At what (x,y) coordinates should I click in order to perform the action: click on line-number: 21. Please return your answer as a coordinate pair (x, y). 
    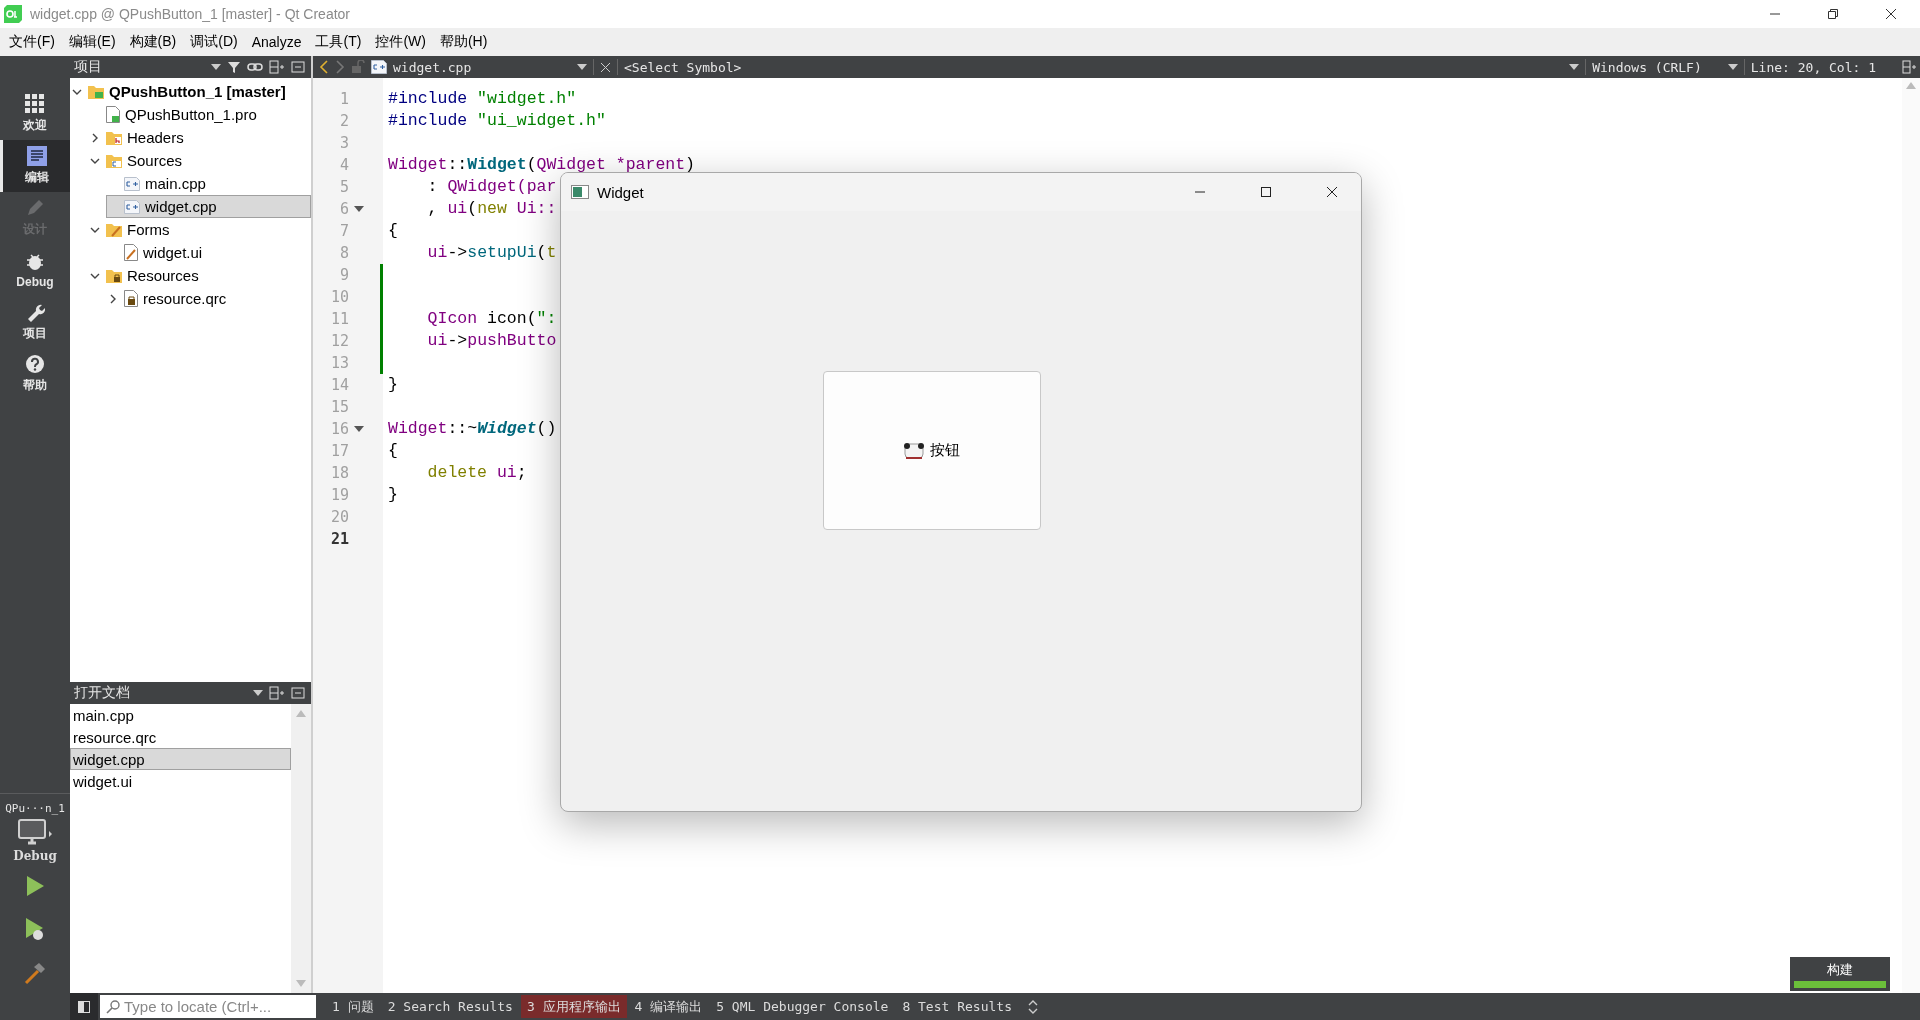
    Looking at the image, I should click on (339, 539).